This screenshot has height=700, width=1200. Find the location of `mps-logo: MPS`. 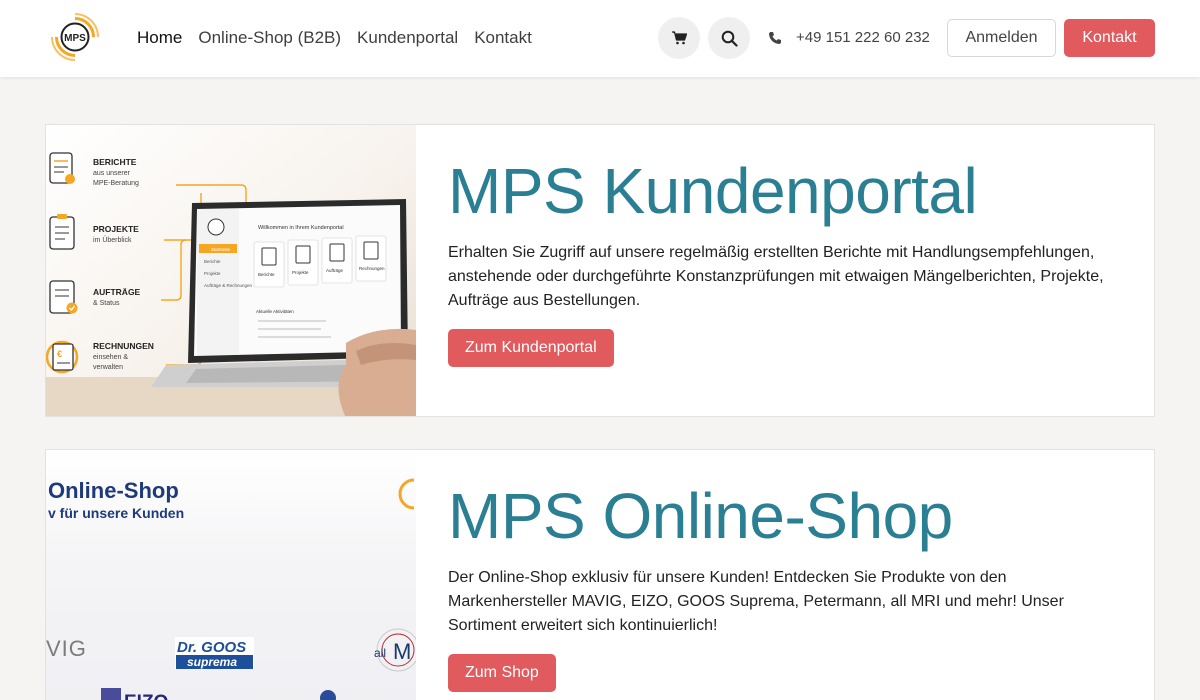

mps-logo: MPS is located at coordinates (75, 37).